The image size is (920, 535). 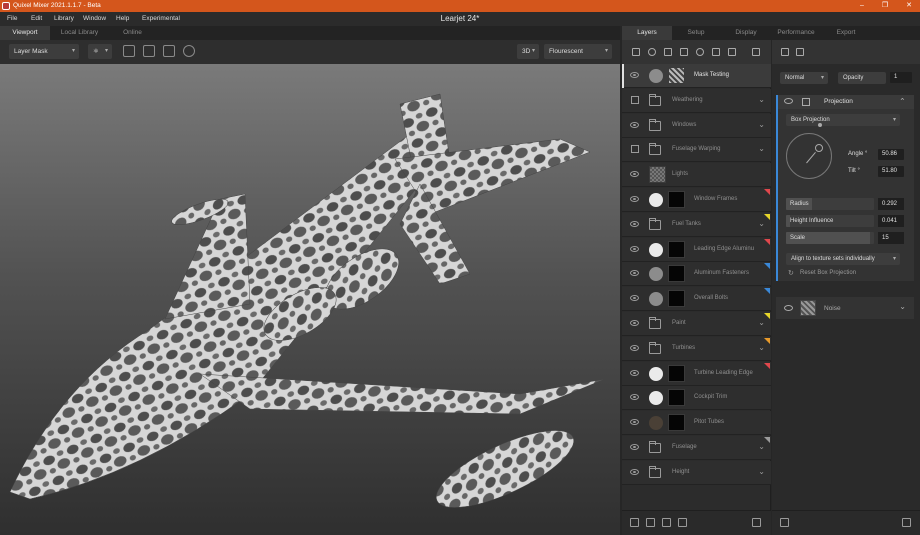 What do you see at coordinates (732, 52) in the screenshot?
I see `brush-icon` at bounding box center [732, 52].